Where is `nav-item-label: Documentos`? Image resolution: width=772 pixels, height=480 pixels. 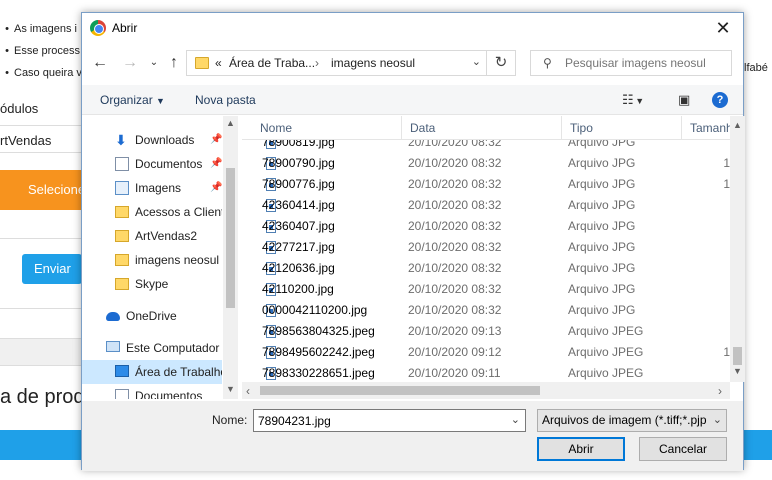 nav-item-label: Documentos is located at coordinates (169, 164).